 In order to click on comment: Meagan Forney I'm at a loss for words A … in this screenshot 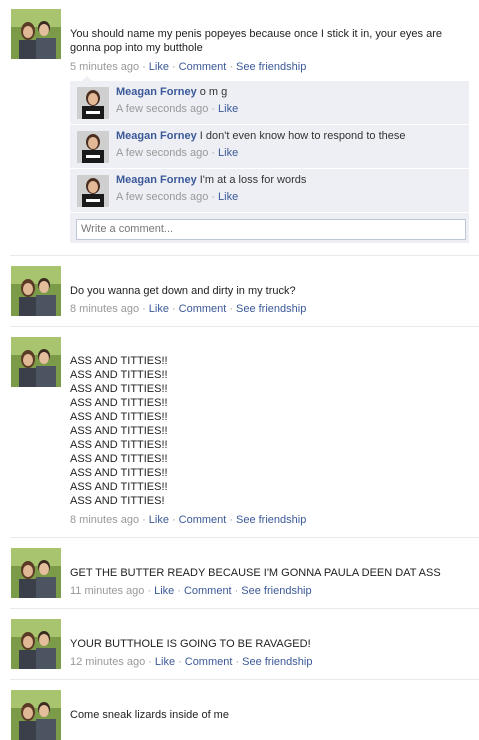, I will do `click(269, 190)`.